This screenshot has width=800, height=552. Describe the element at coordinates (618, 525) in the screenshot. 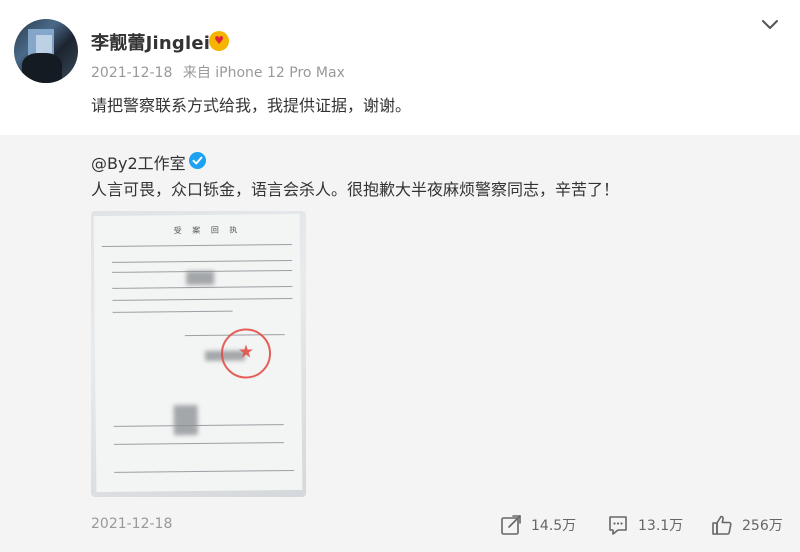

I see `comment-icon` at that location.